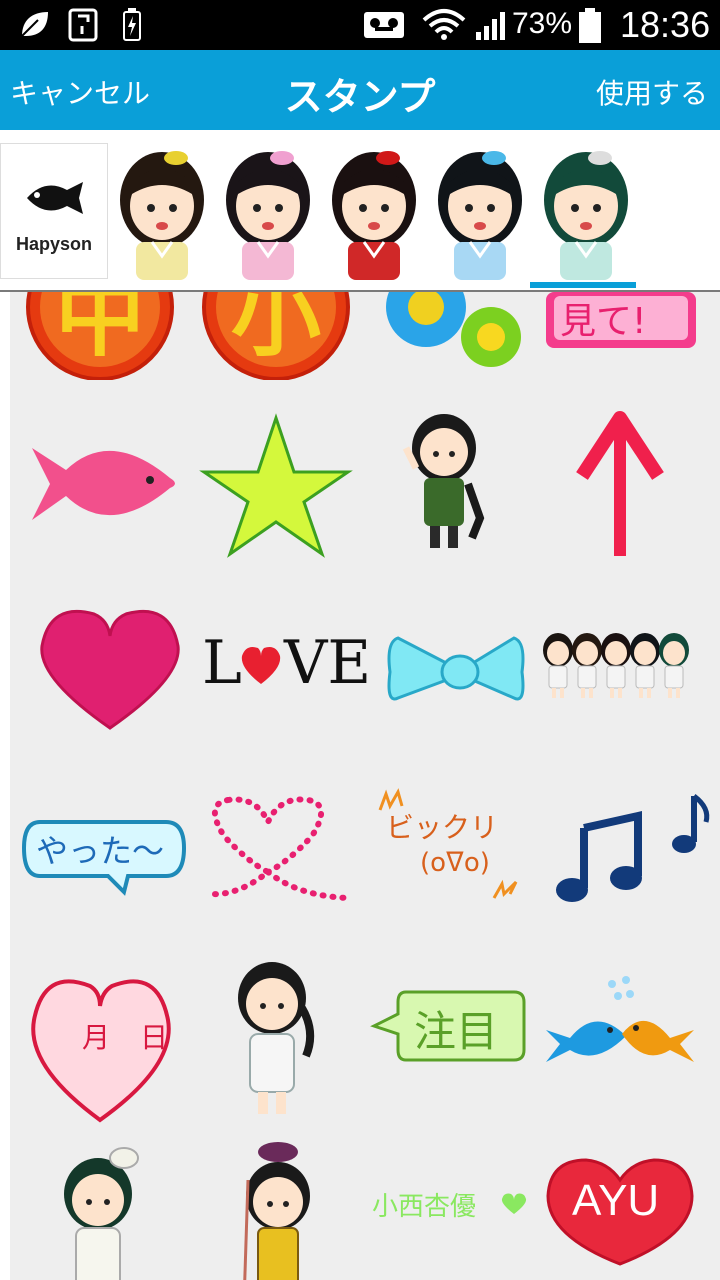 This screenshot has height=1280, width=720. What do you see at coordinates (287, 865) in the screenshot?
I see `stamp-dotted-heart` at bounding box center [287, 865].